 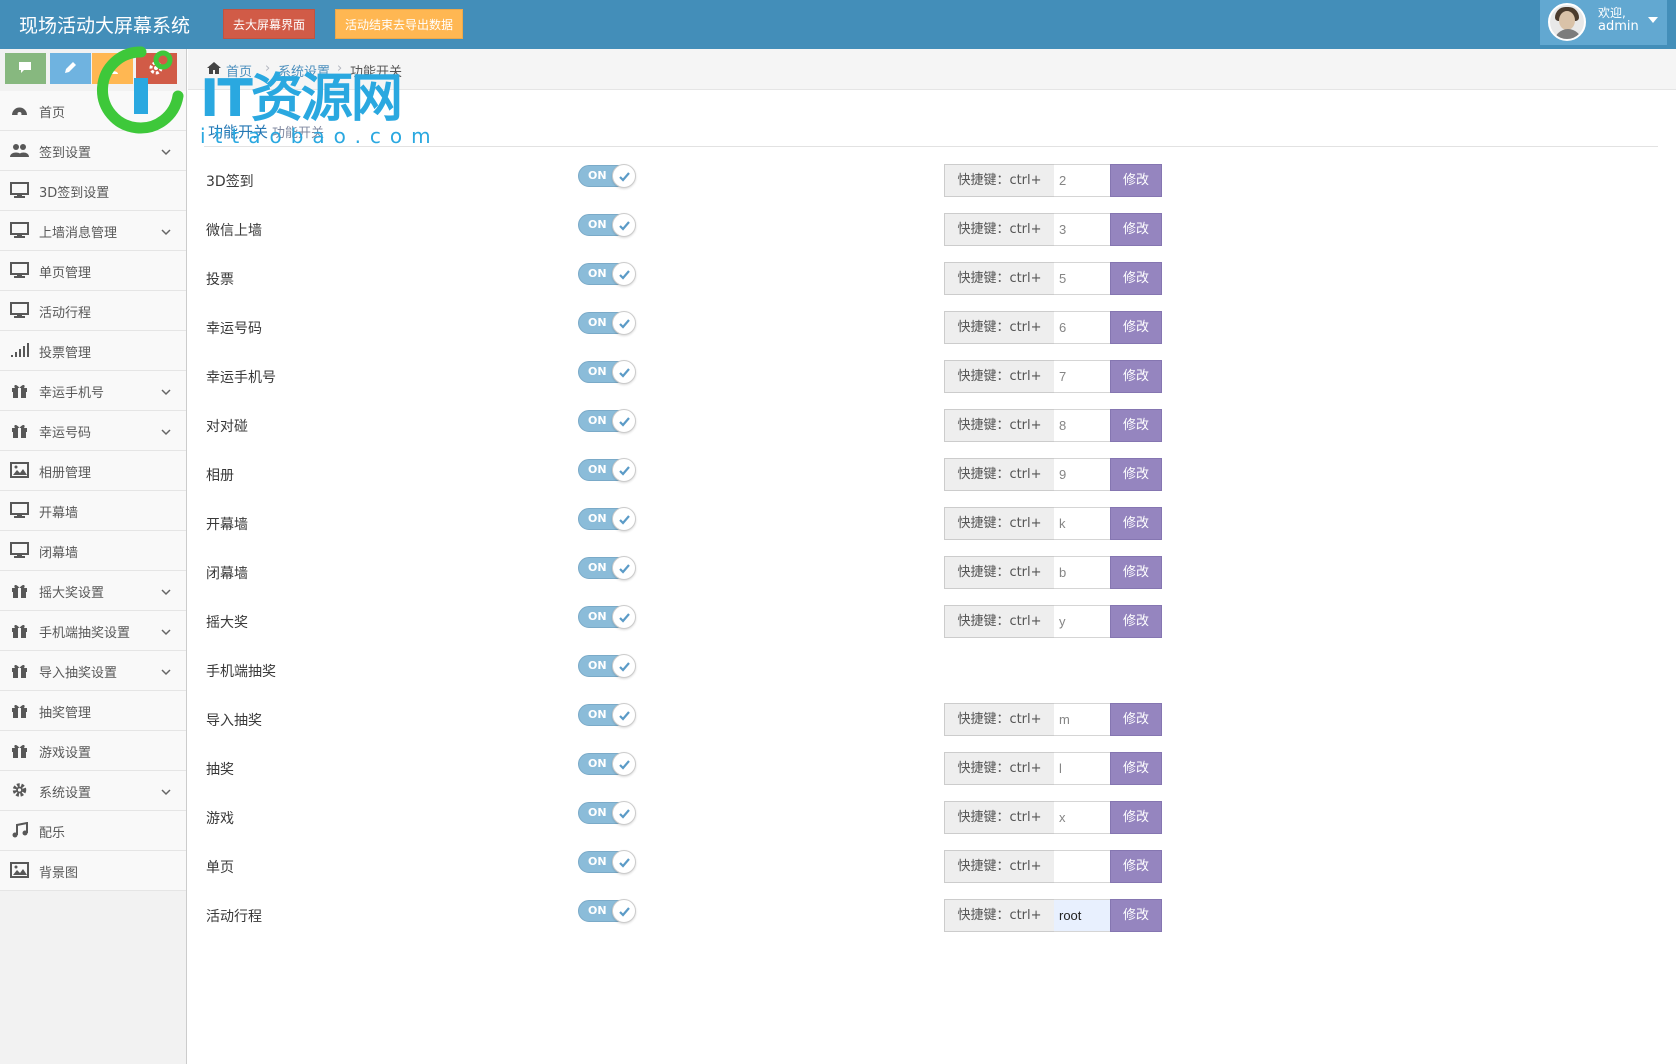 What do you see at coordinates (1082, 278) in the screenshot?
I see `hotkey-input: 5` at bounding box center [1082, 278].